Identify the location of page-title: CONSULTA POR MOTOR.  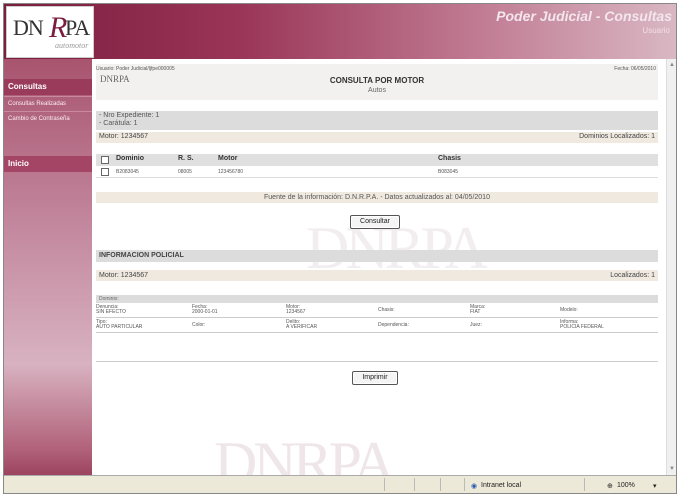
(377, 80).